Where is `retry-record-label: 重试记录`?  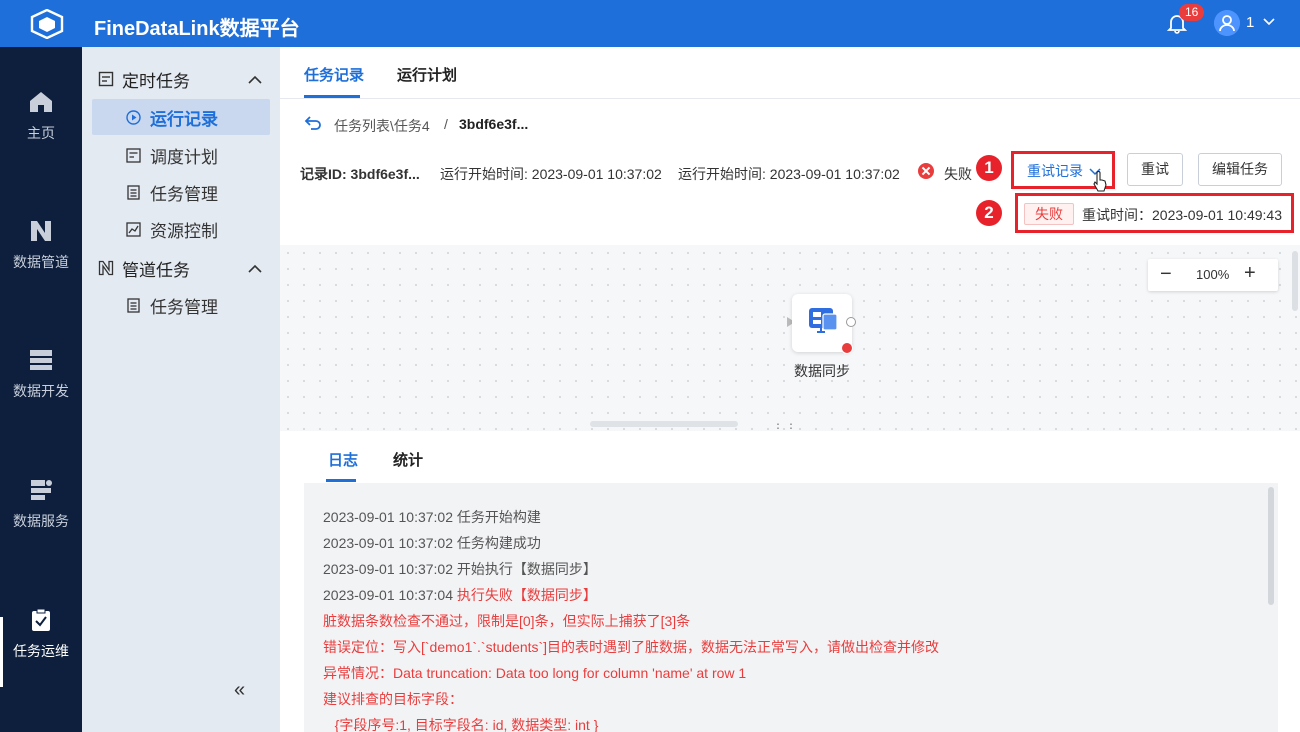 retry-record-label: 重试记录 is located at coordinates (1055, 171).